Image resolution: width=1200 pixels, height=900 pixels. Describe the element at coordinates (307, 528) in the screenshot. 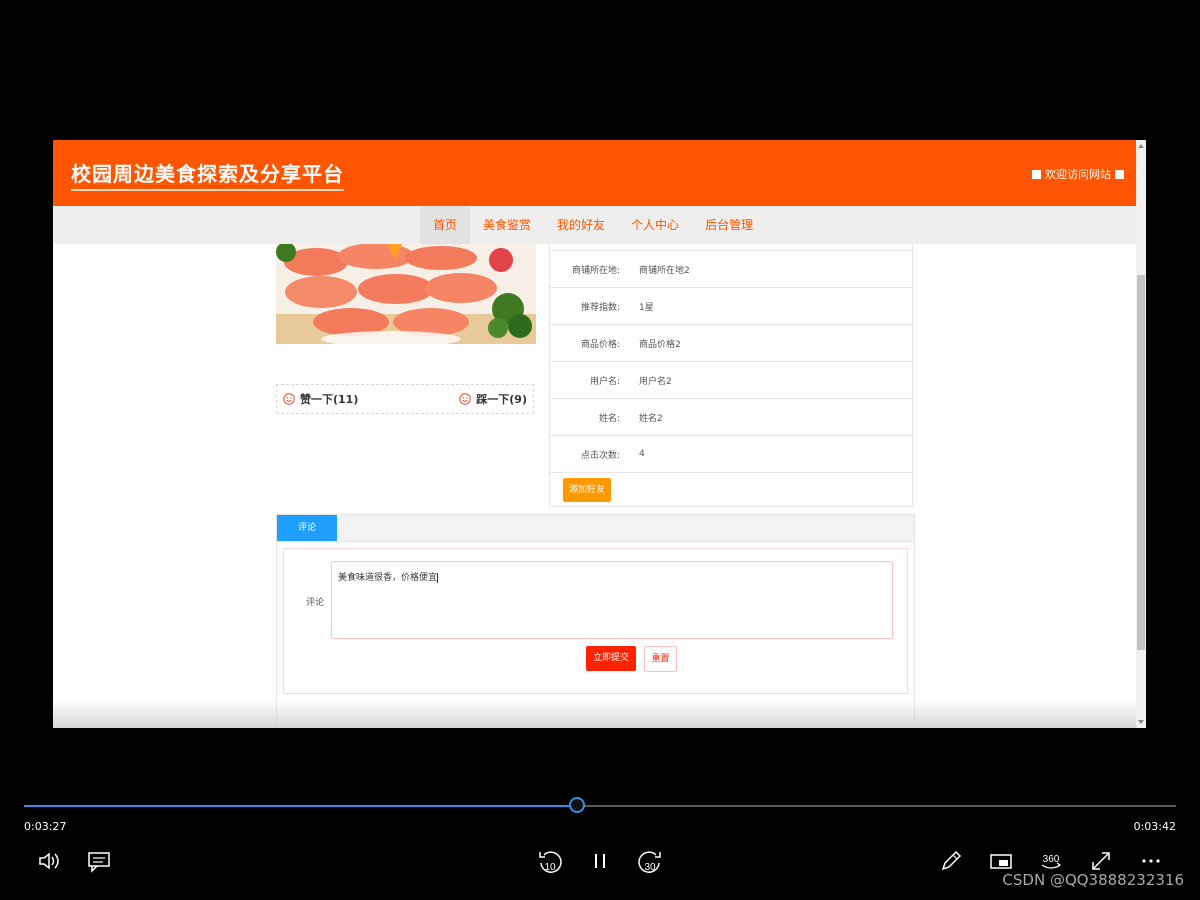

I see `tab-comment: 评论` at that location.